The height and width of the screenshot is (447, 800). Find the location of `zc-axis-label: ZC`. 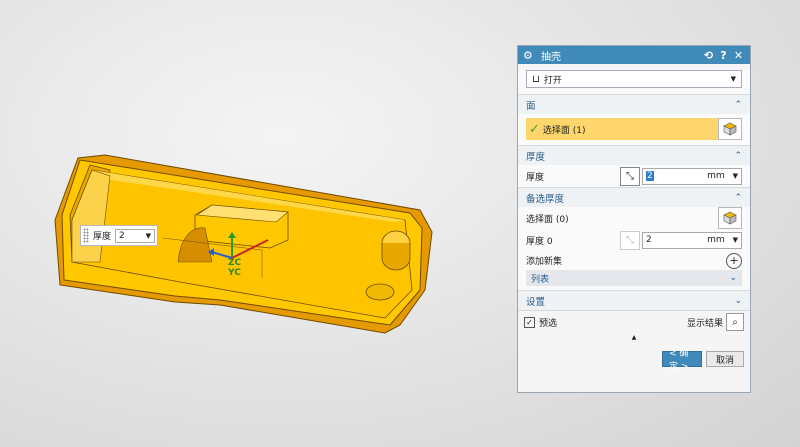

zc-axis-label: ZC is located at coordinates (235, 263).